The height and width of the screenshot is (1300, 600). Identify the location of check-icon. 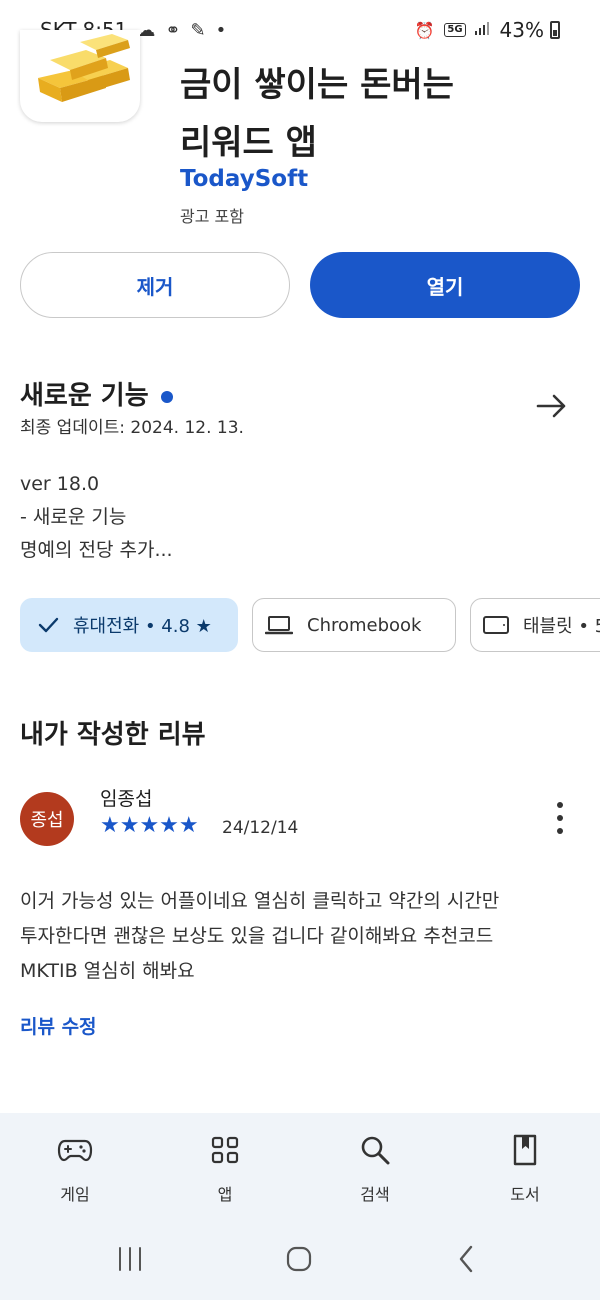
(48, 625).